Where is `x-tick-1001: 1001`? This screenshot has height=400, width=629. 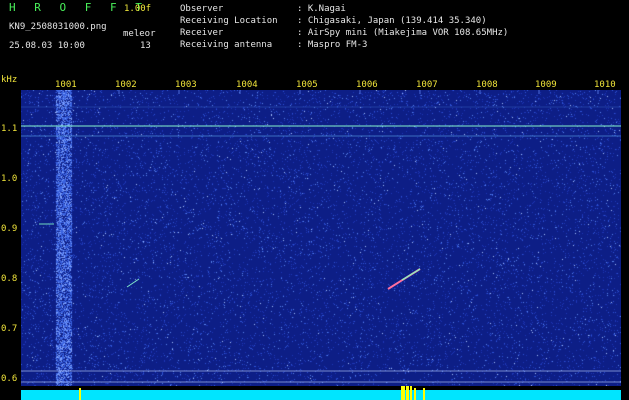 x-tick-1001: 1001 is located at coordinates (66, 85).